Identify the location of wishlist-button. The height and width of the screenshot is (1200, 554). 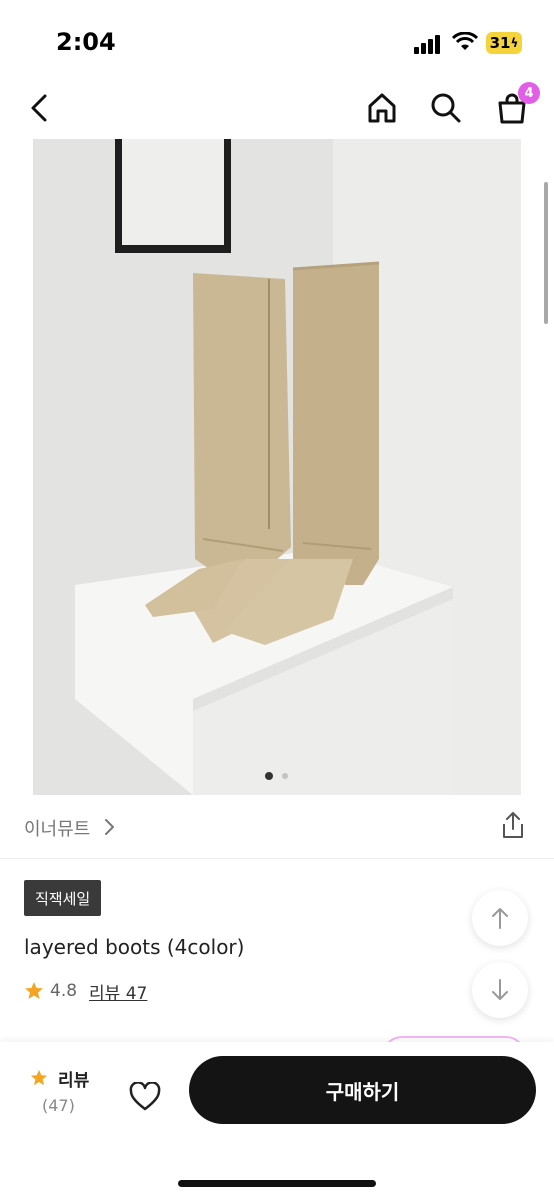
(145, 1097).